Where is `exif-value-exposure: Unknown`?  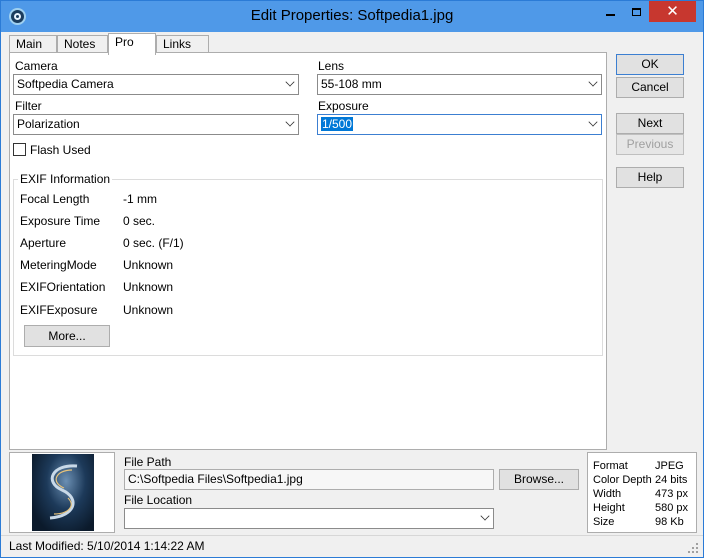
exif-value-exposure: Unknown is located at coordinates (148, 310).